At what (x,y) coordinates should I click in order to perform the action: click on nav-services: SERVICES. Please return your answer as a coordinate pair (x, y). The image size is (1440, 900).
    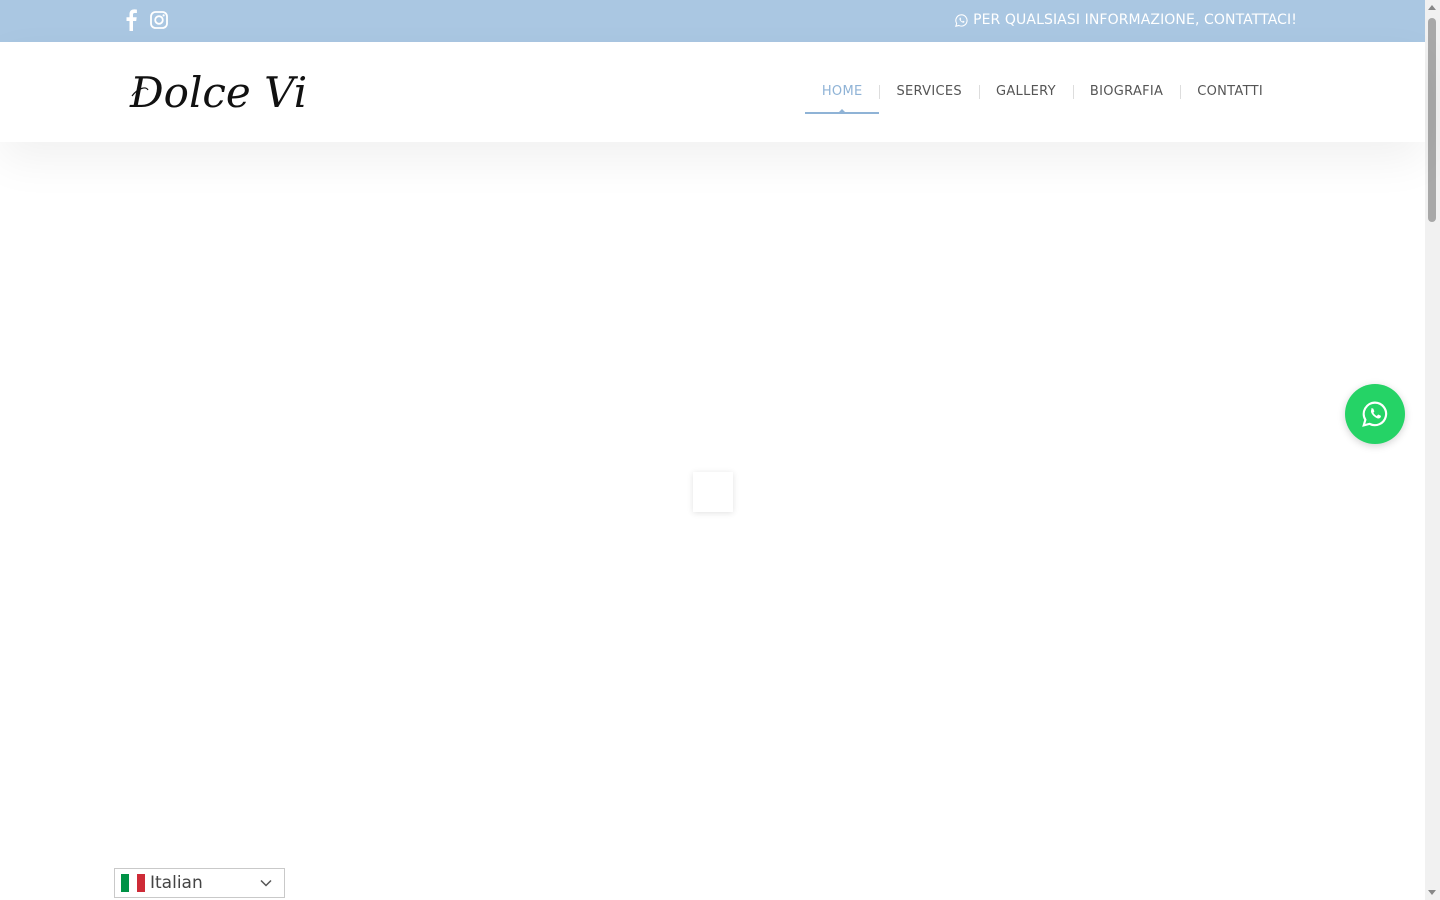
    Looking at the image, I should click on (928, 91).